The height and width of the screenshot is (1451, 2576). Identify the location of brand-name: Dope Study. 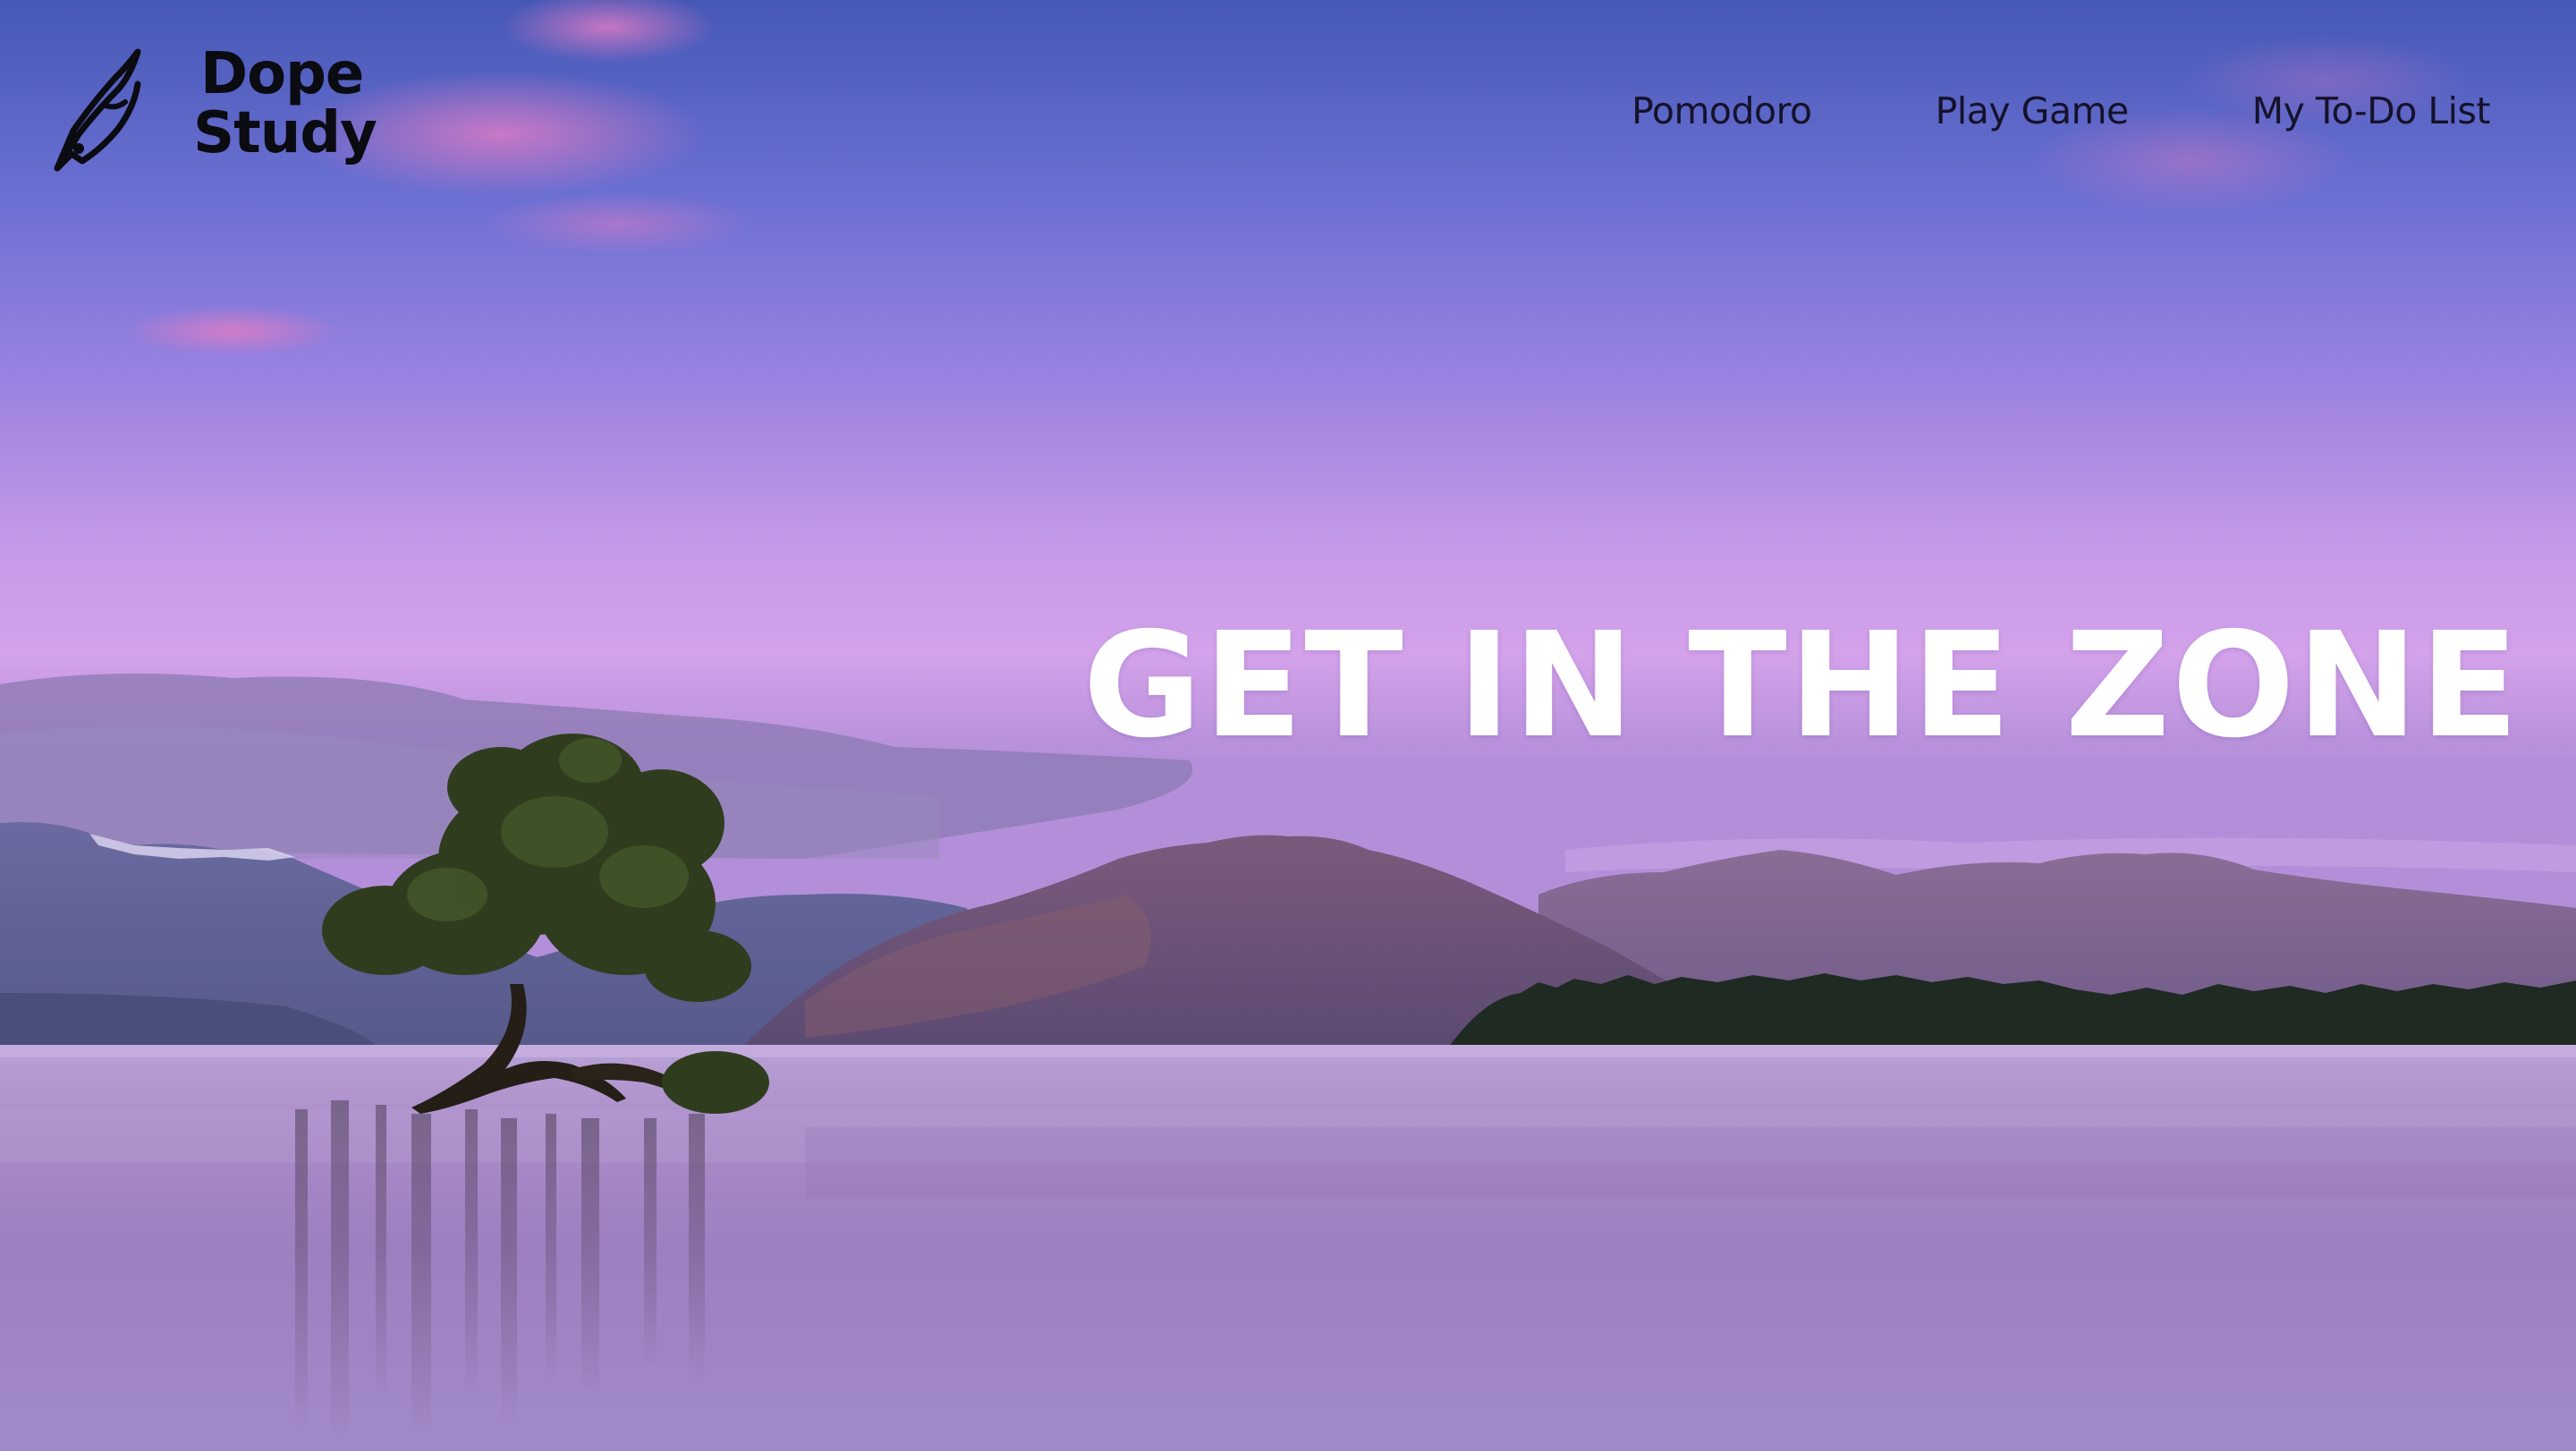
(258, 104).